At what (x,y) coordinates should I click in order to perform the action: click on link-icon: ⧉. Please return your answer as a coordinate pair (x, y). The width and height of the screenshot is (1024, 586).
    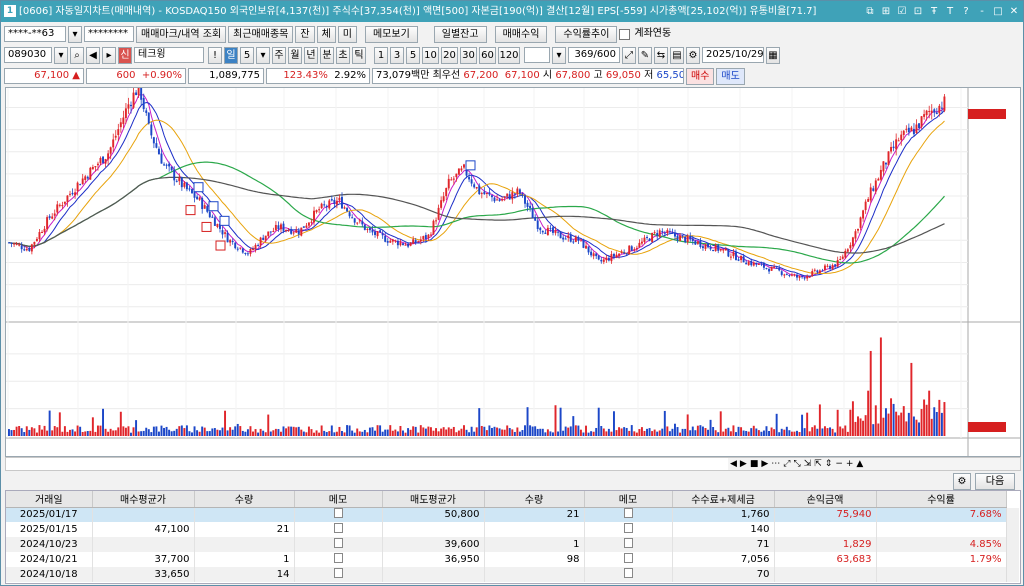
    Looking at the image, I should click on (870, 11).